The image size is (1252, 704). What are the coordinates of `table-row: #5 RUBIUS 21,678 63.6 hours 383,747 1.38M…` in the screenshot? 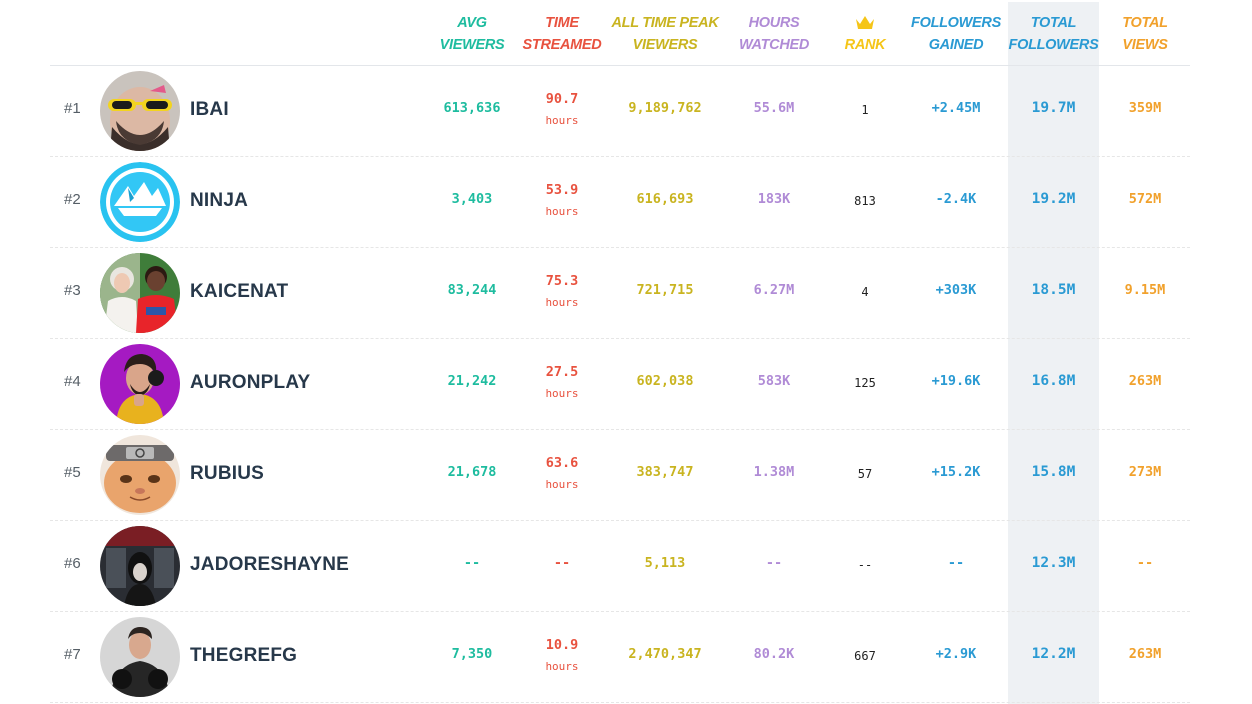 It's located at (620, 475).